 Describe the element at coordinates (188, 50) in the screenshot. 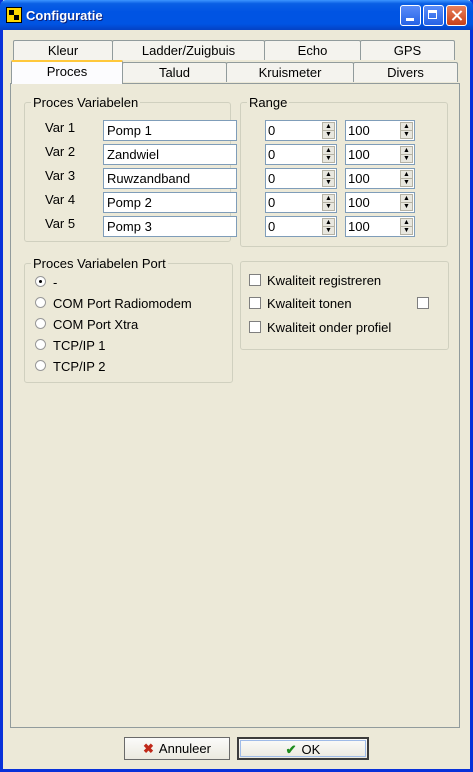

I see `tab-ladder-zuigbuis: Ladder/Zuigbuis` at that location.